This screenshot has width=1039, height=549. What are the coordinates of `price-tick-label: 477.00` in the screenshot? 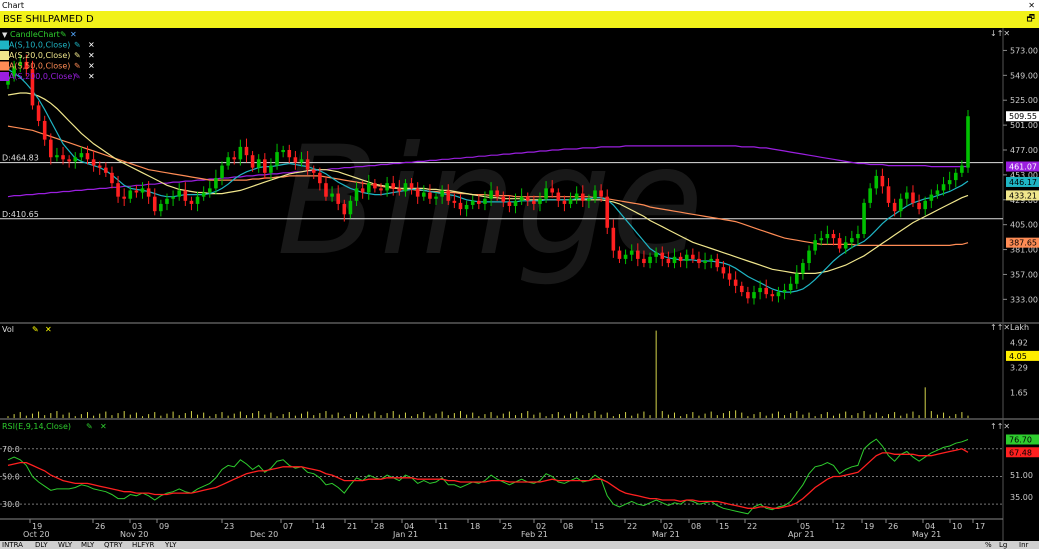 It's located at (1024, 150).